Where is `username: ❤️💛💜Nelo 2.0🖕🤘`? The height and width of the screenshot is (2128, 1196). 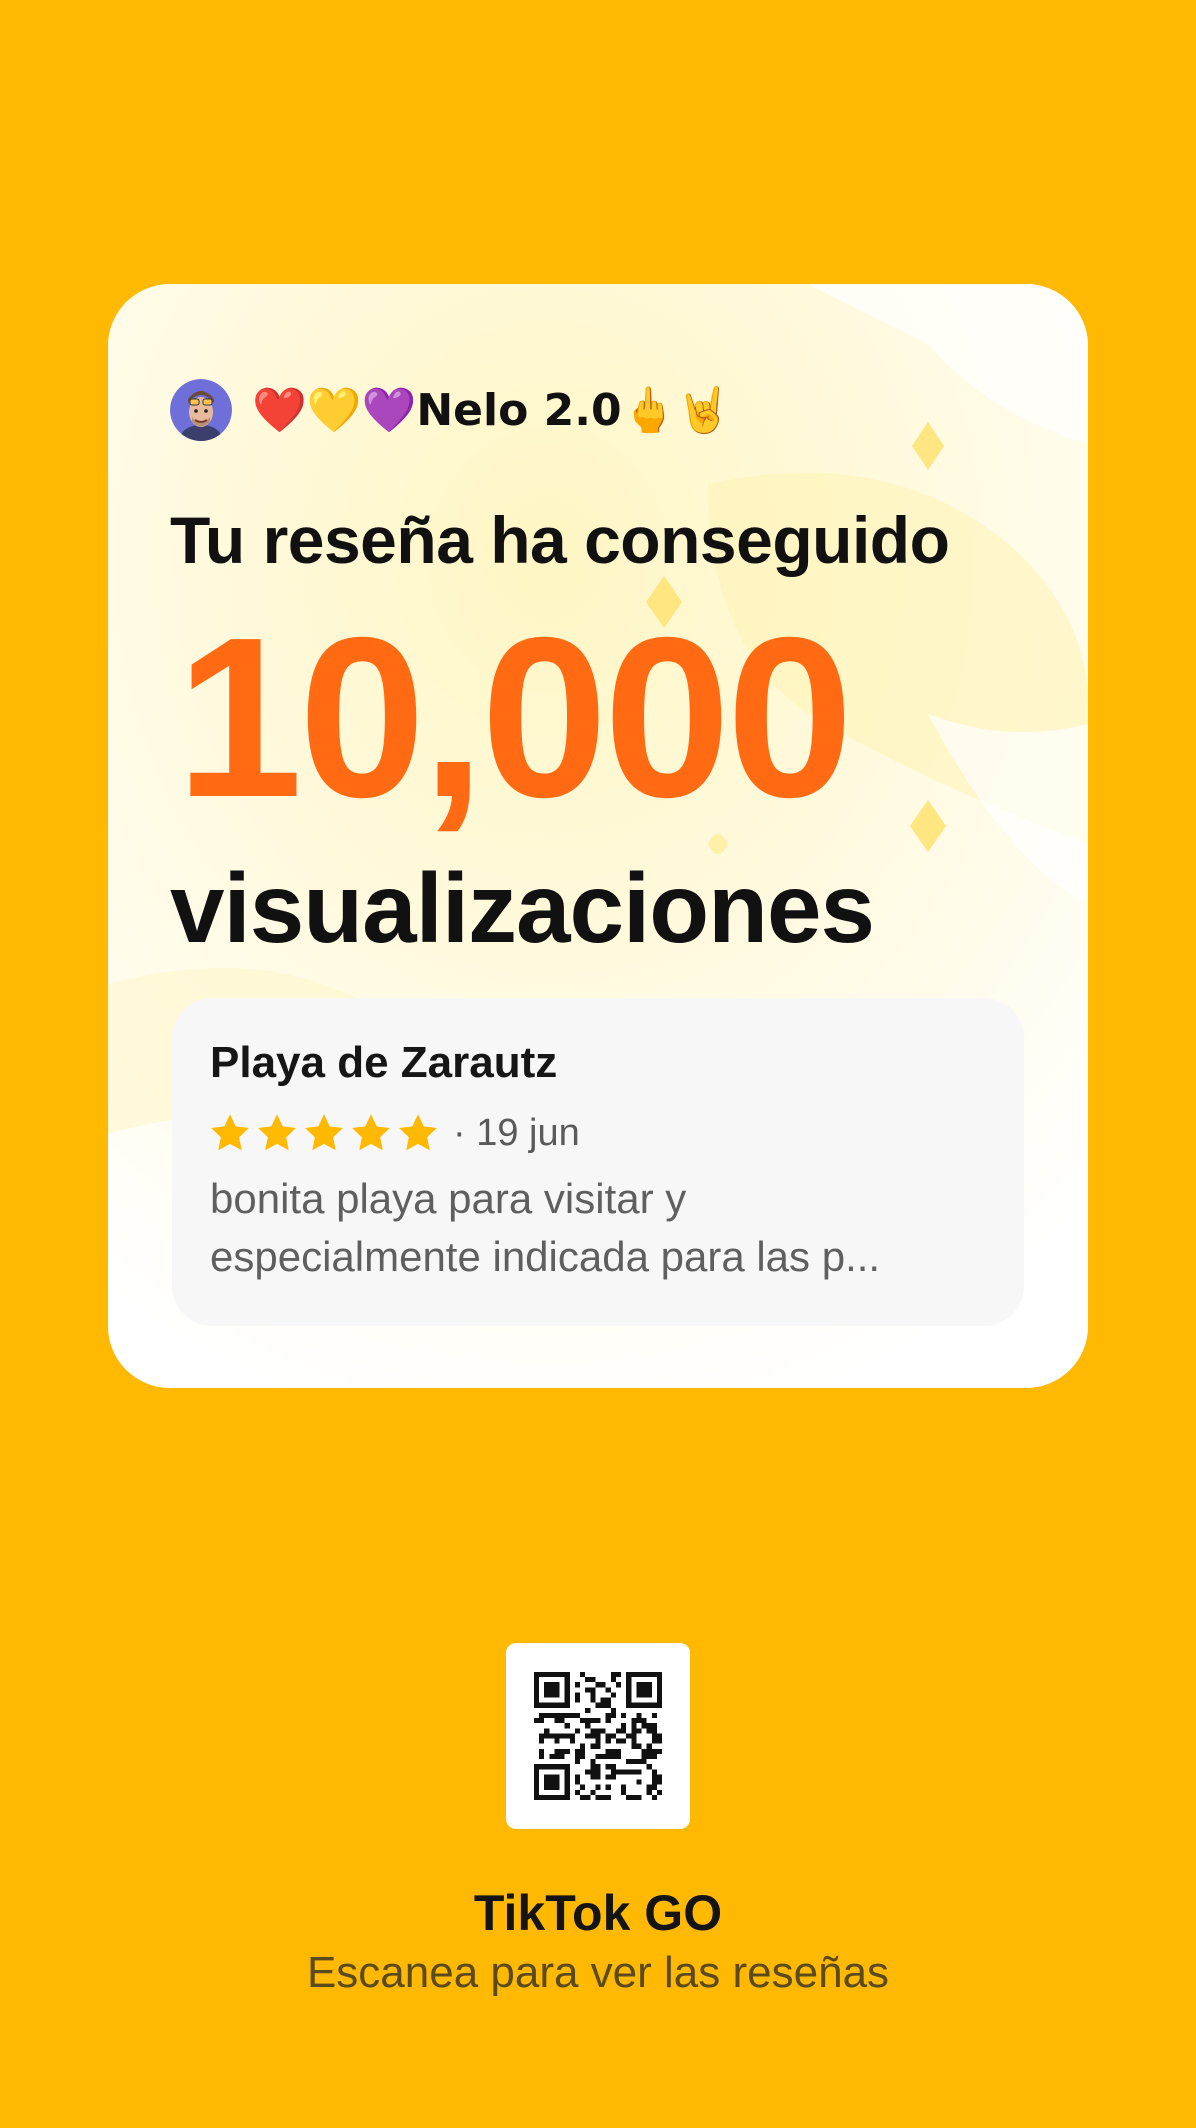
username: ❤️💛💜Nelo 2.0🖕🤘 is located at coordinates (492, 410).